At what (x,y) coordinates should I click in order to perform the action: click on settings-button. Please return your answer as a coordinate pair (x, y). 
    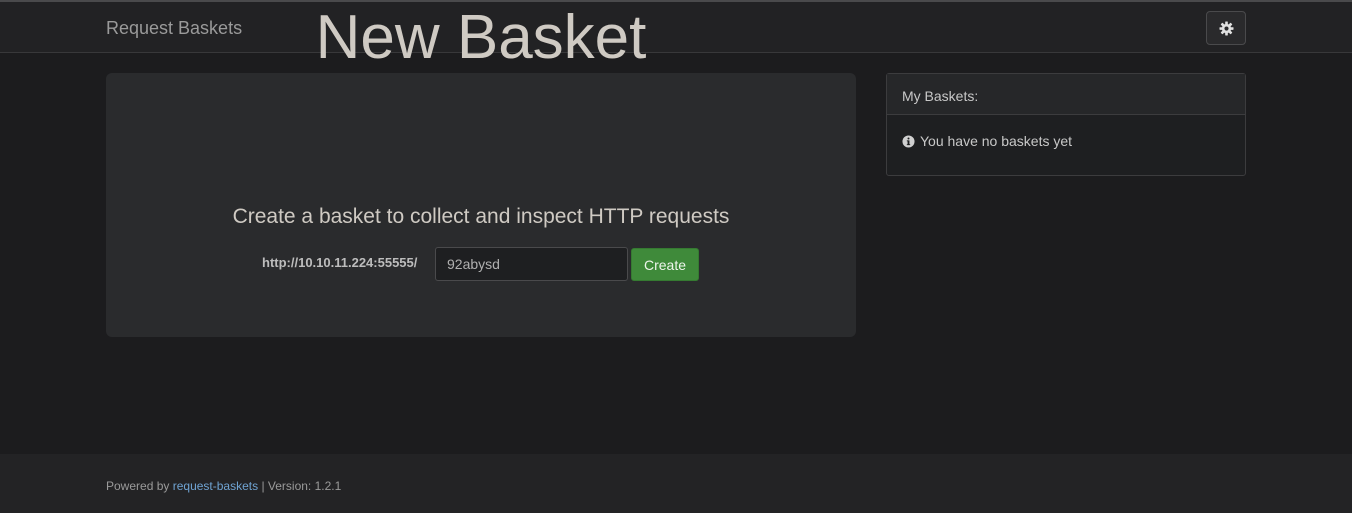
    Looking at the image, I should click on (1226, 28).